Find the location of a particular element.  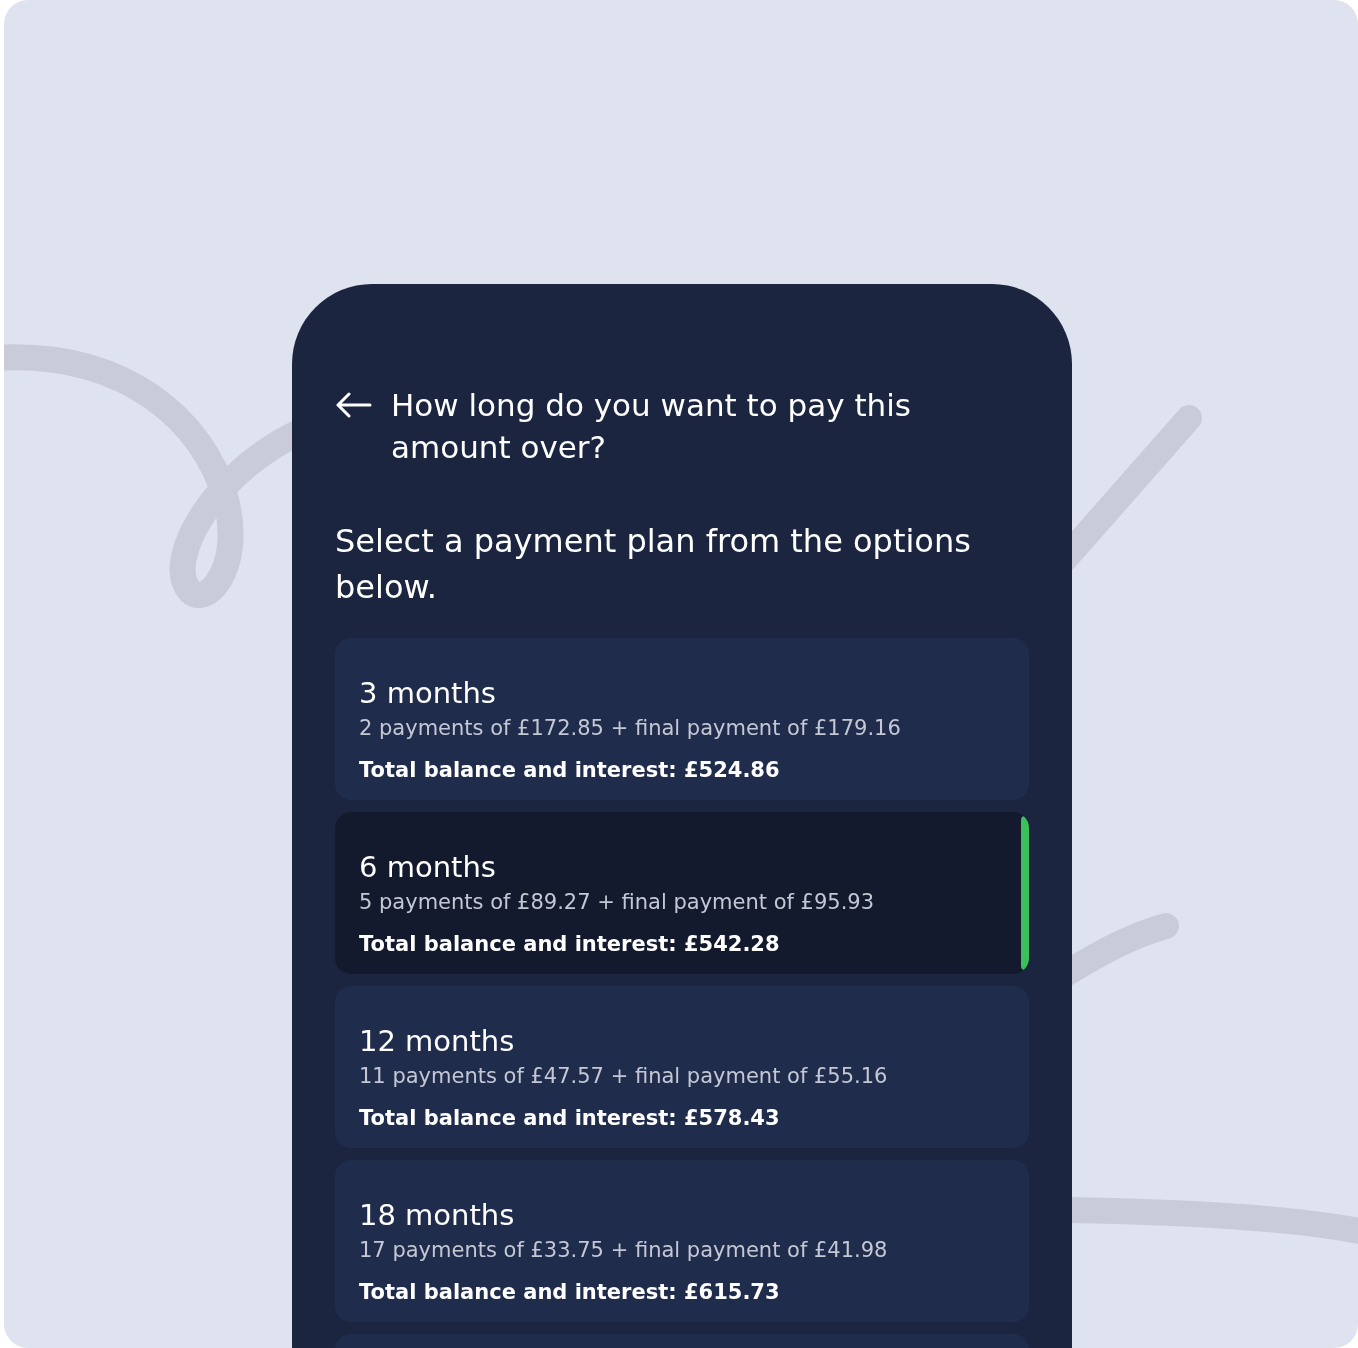

plan-payments: 11 payments of £47.57 + final payment of £55.16 is located at coordinates (624, 1076).